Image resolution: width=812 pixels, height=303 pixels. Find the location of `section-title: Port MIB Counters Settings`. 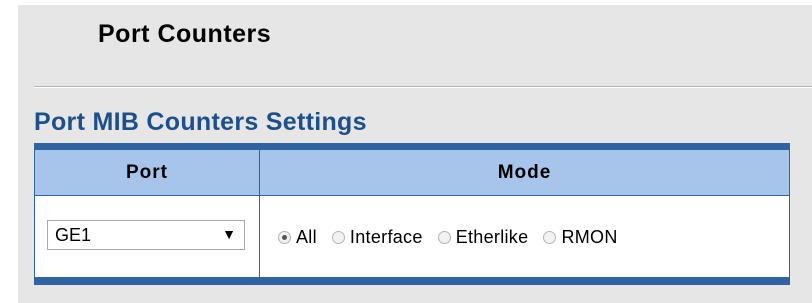

section-title: Port MIB Counters Settings is located at coordinates (200, 122).